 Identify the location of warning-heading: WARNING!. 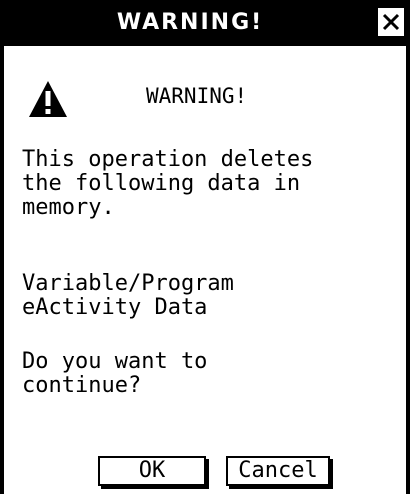
(197, 96).